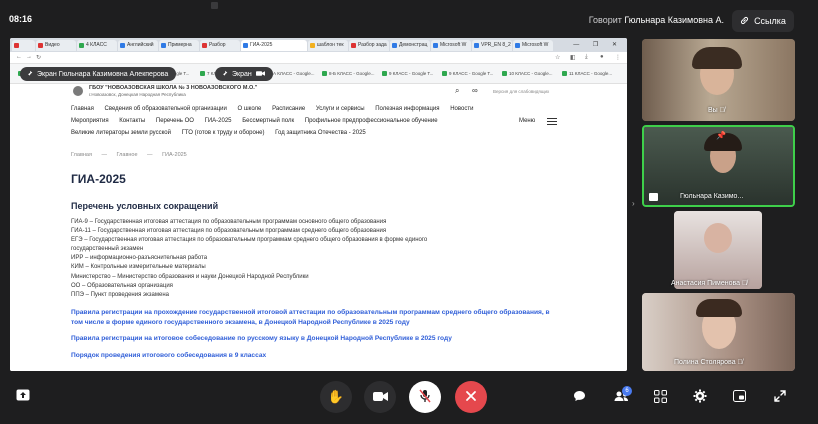 The width and height of the screenshot is (818, 424). Describe the element at coordinates (410, 45) in the screenshot. I see `browser-tab: Демонстрац` at that location.